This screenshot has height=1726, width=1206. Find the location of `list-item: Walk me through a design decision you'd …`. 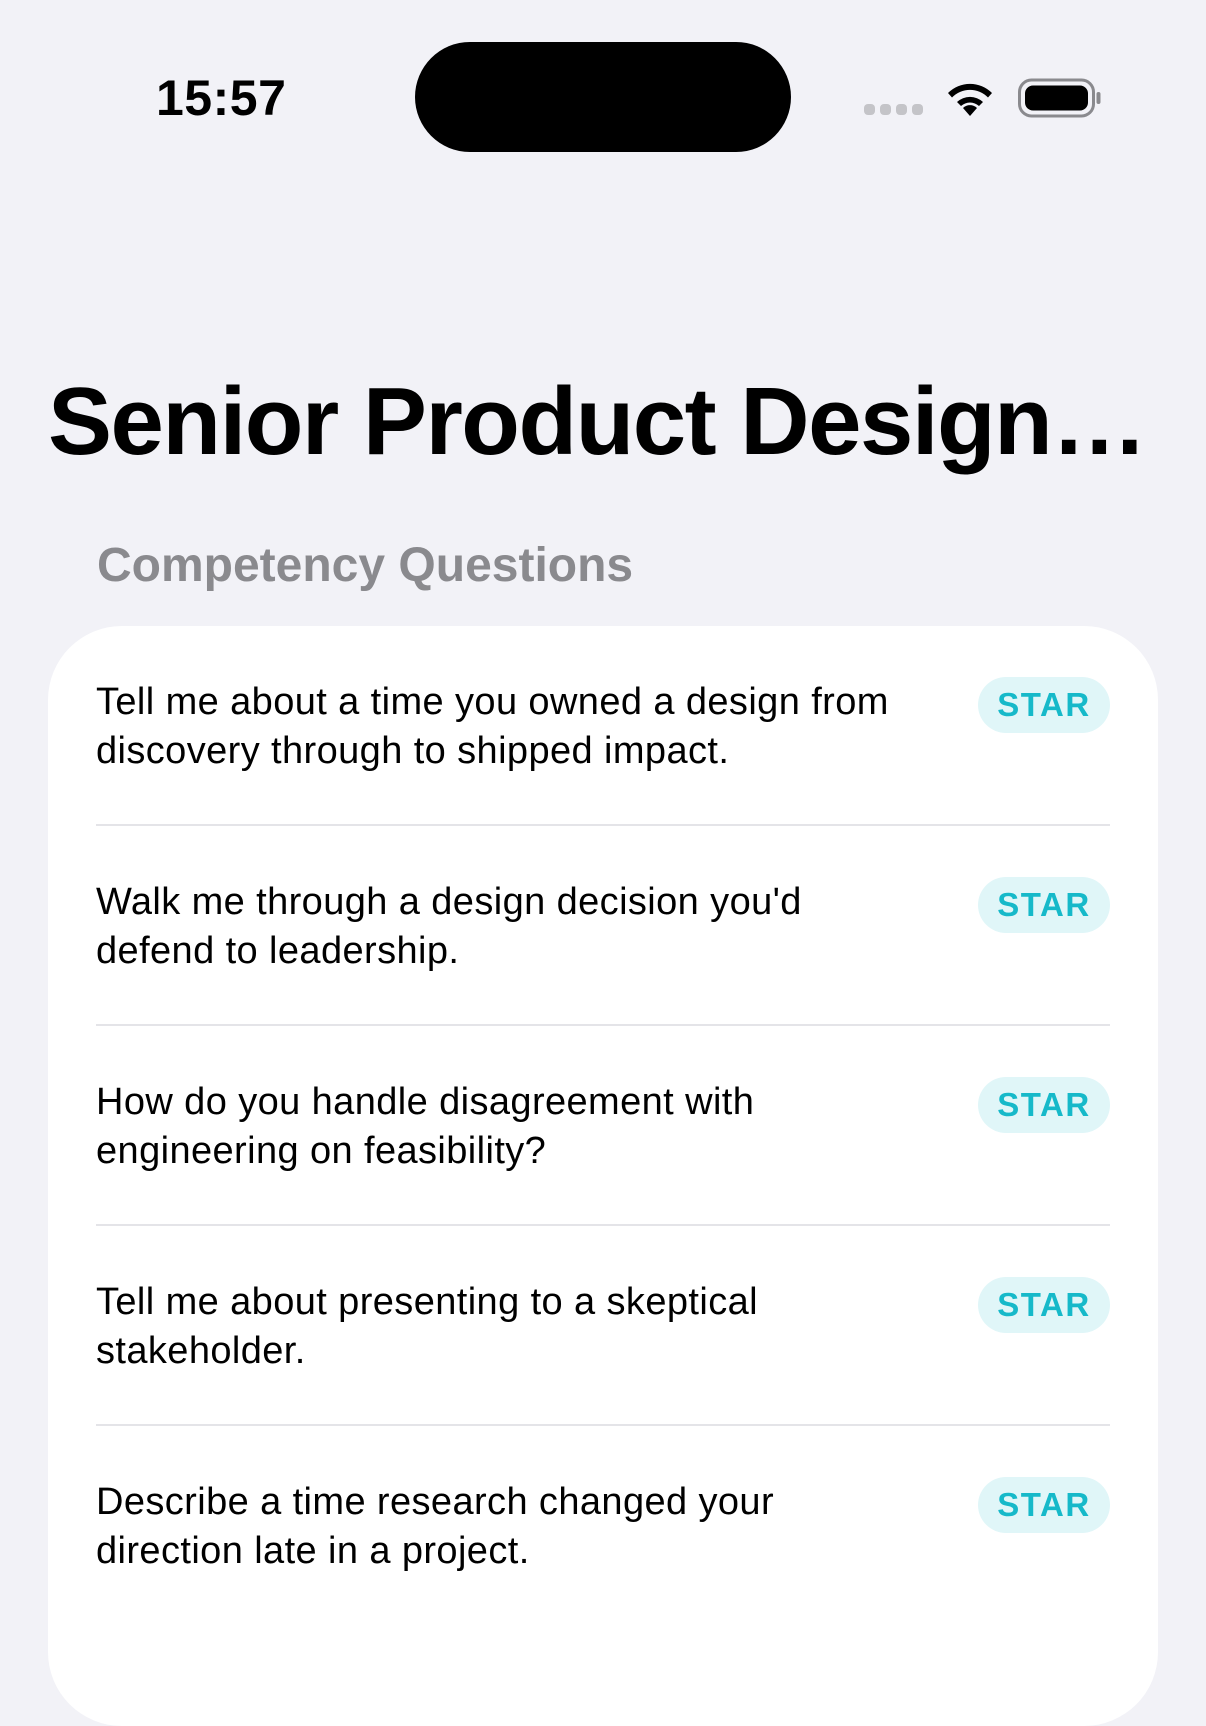

list-item: Walk me through a design decision you'd … is located at coordinates (603, 924).